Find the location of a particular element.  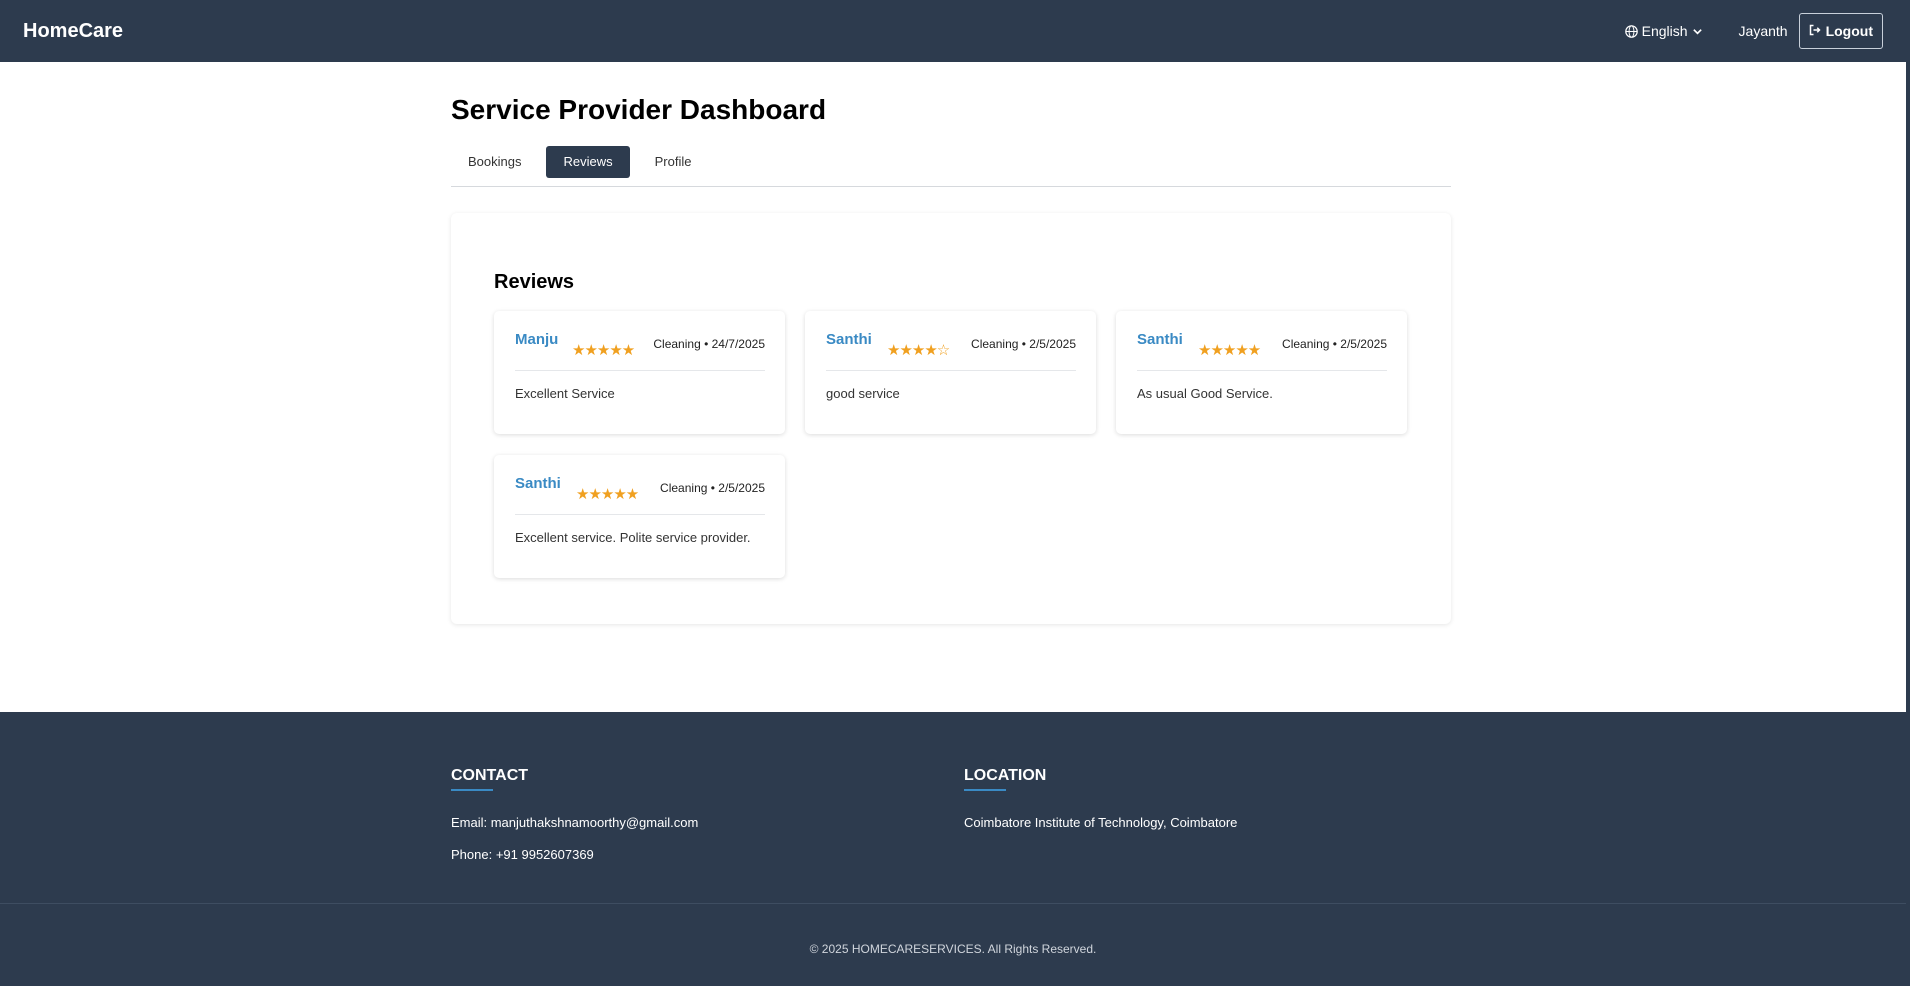

location-heading: LOCATION is located at coordinates (1100, 779).